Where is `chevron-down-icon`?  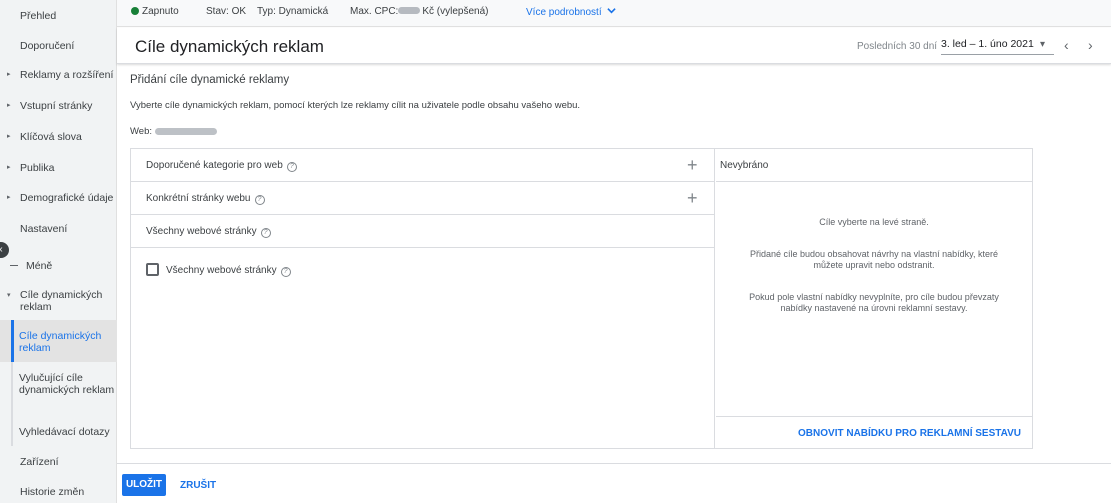
chevron-down-icon is located at coordinates (612, 11).